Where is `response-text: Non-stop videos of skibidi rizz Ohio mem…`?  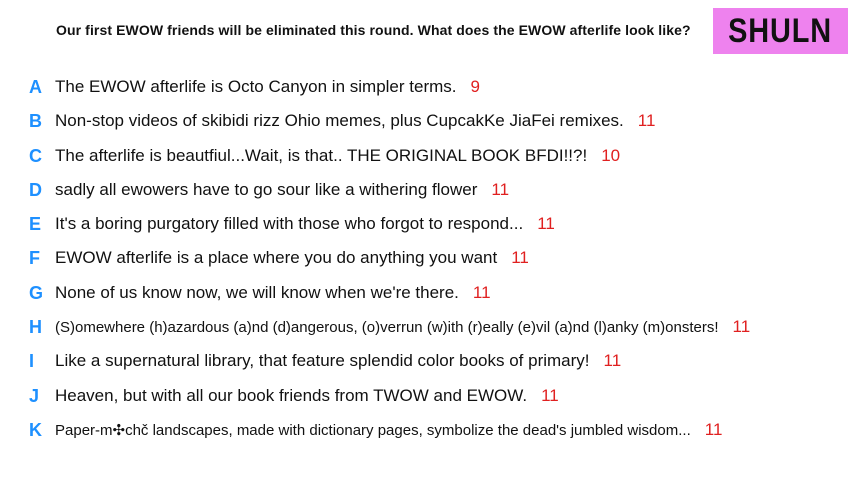 response-text: Non-stop videos of skibidi rizz Ohio mem… is located at coordinates (355, 120).